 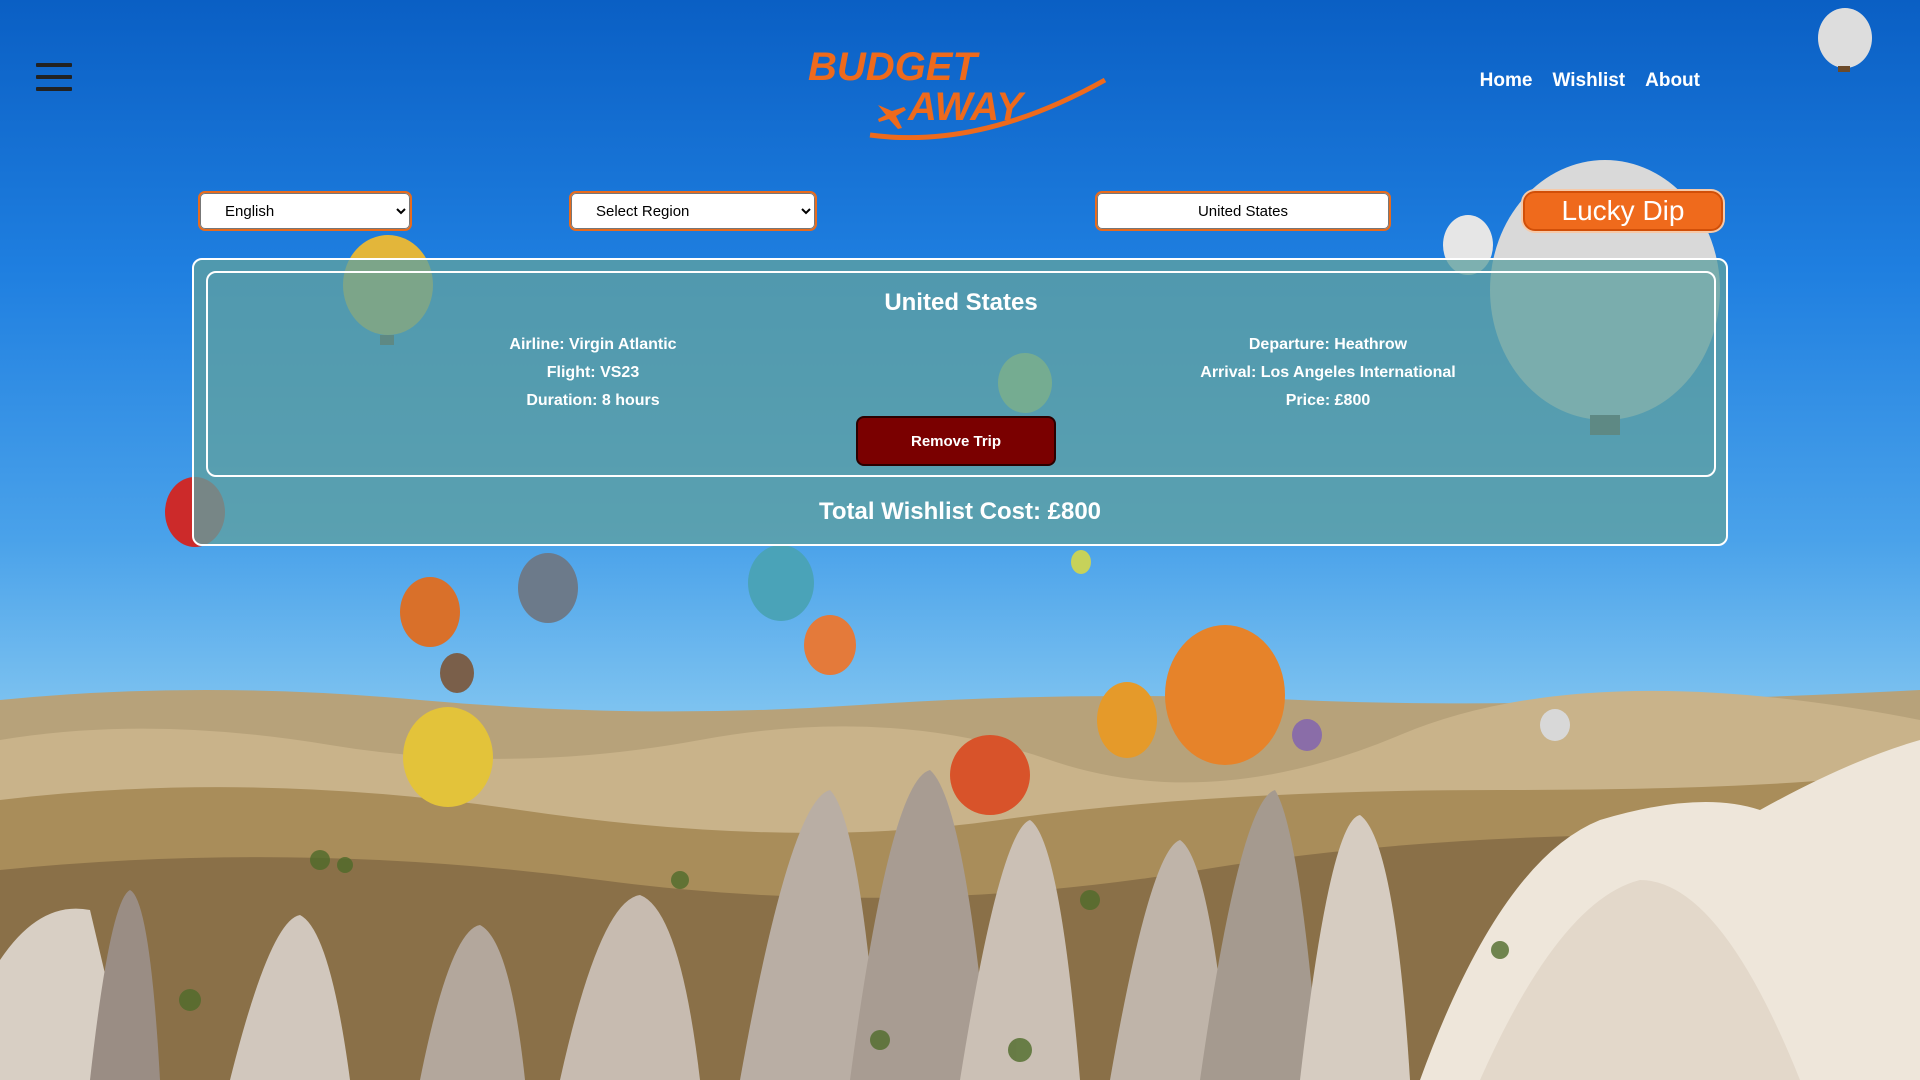 What do you see at coordinates (956, 441) in the screenshot?
I see `remove-trip-button: Remove Trip` at bounding box center [956, 441].